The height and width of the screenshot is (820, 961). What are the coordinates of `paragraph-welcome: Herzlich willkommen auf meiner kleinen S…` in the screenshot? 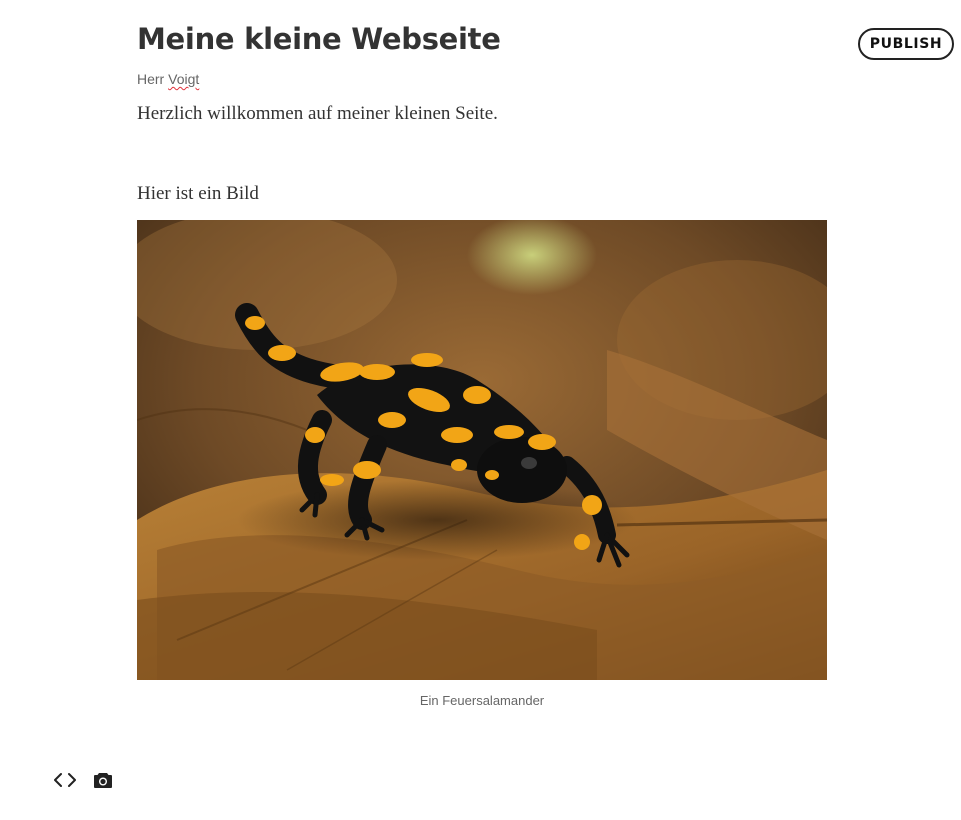 It's located at (317, 114).